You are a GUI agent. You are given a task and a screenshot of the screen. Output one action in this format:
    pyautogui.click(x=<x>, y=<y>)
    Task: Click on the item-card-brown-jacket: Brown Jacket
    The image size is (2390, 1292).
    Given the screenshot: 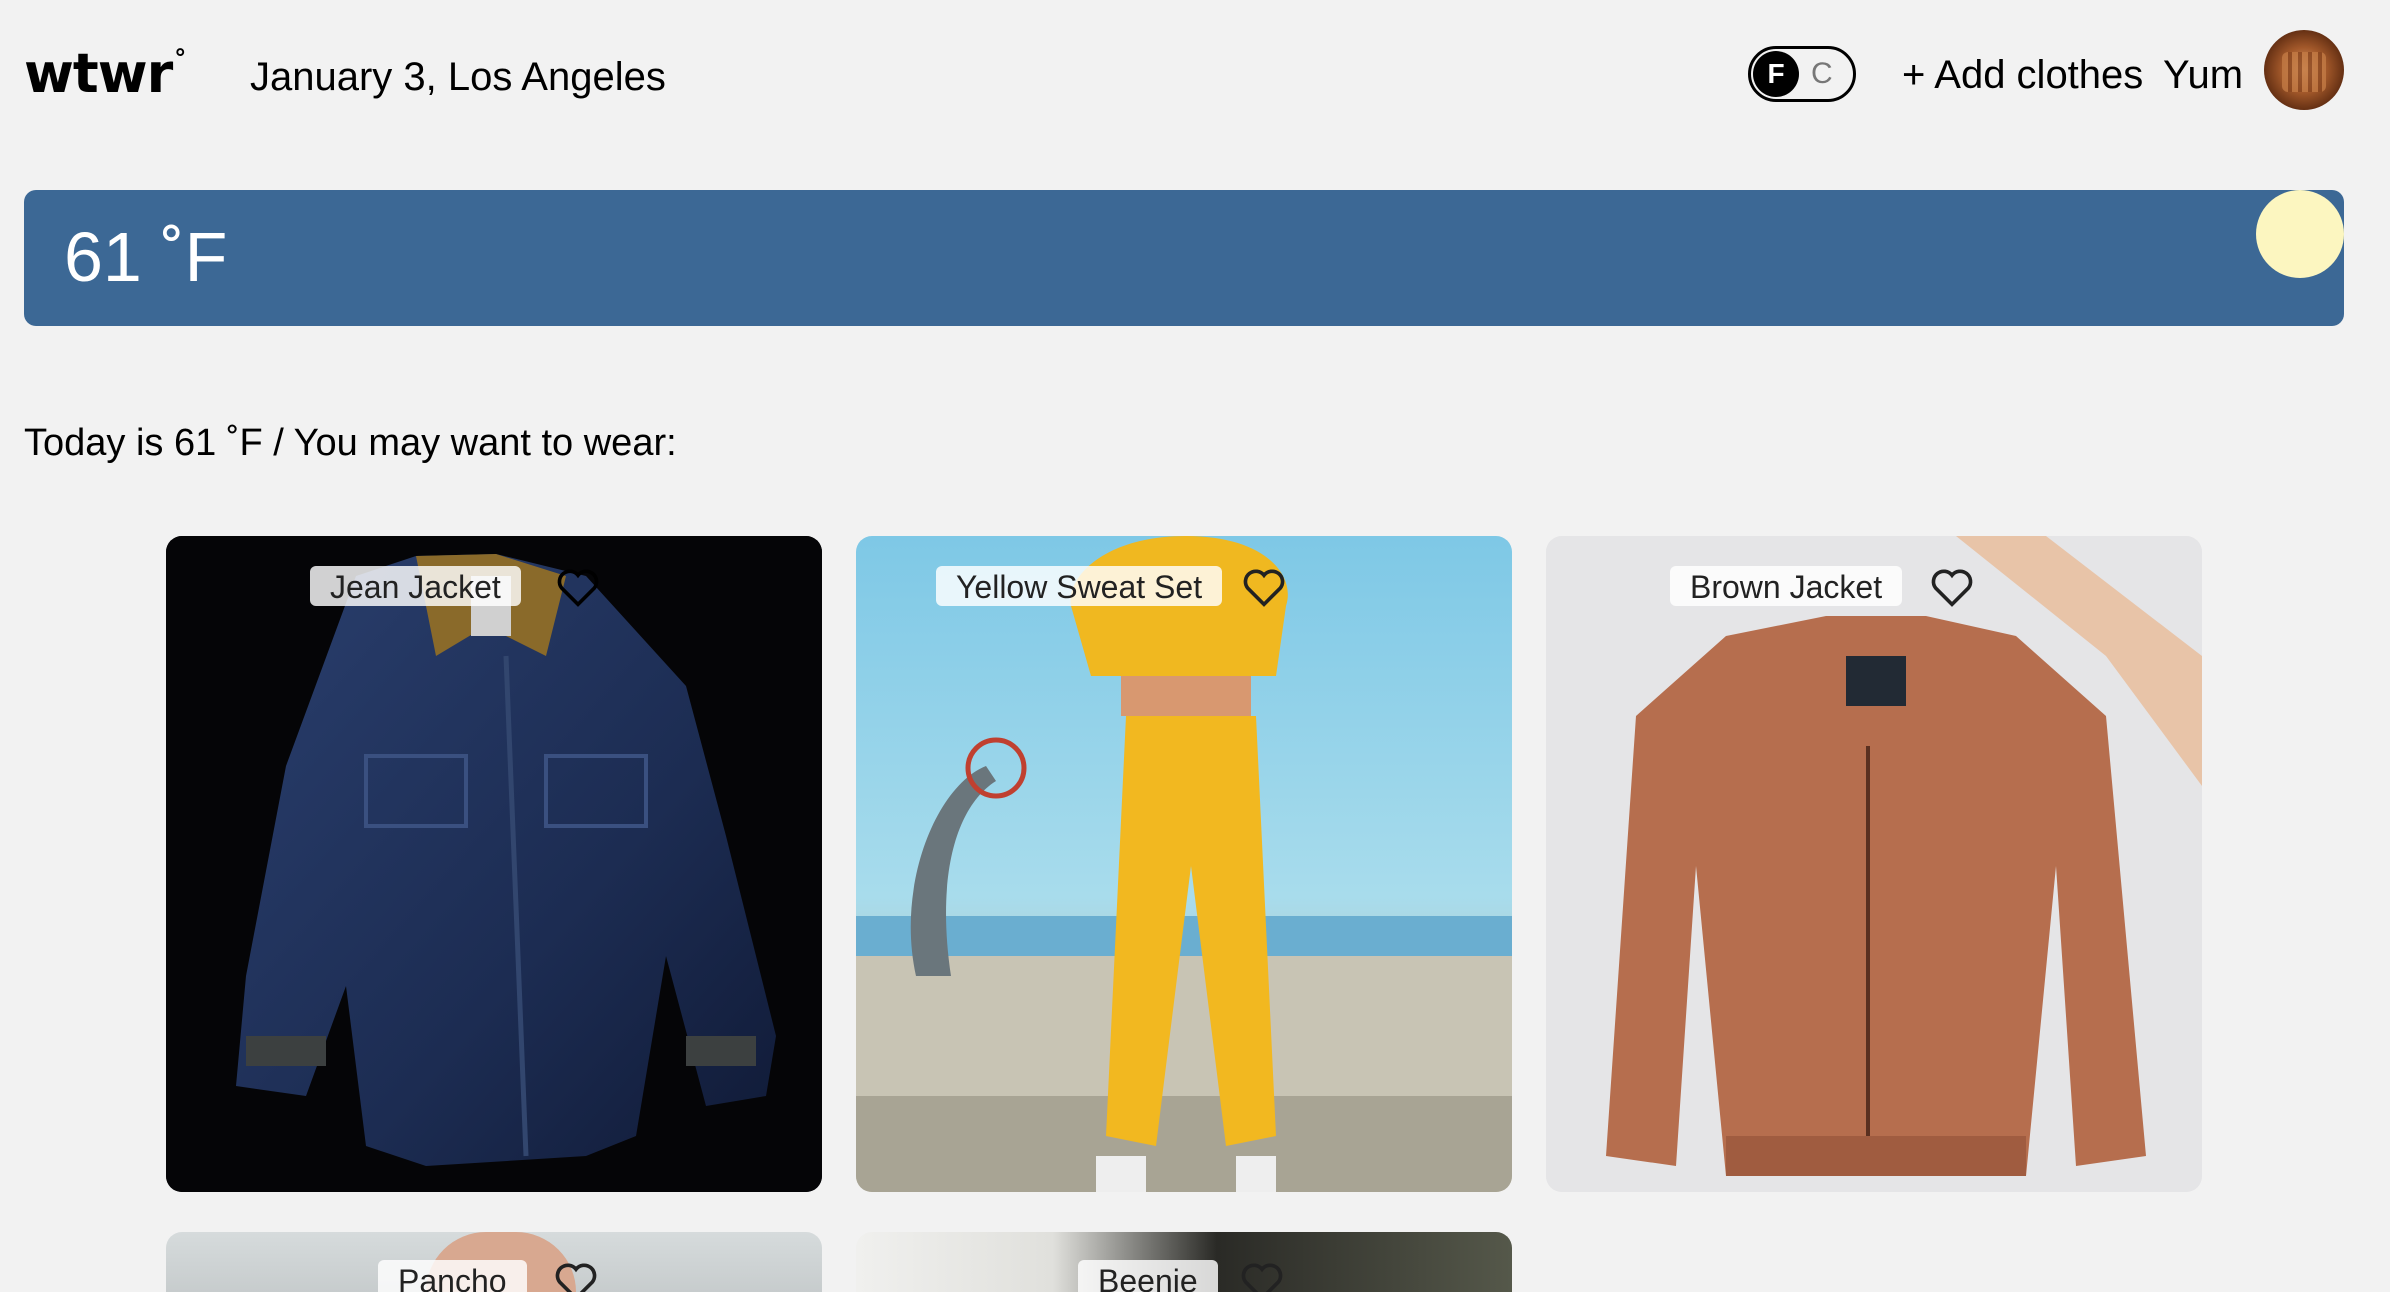 What is the action you would take?
    pyautogui.click(x=1874, y=864)
    